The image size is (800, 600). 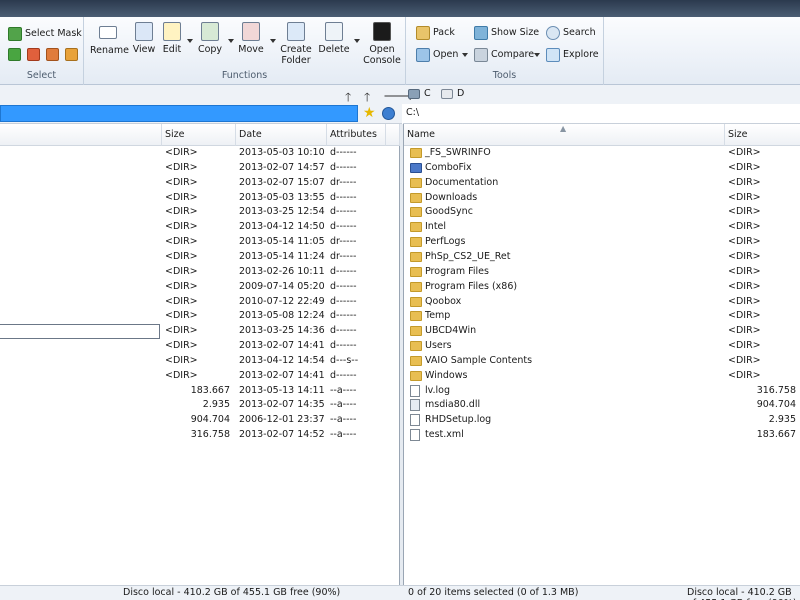 What do you see at coordinates (356, 135) in the screenshot?
I see `left-attributes-header: Attributes` at bounding box center [356, 135].